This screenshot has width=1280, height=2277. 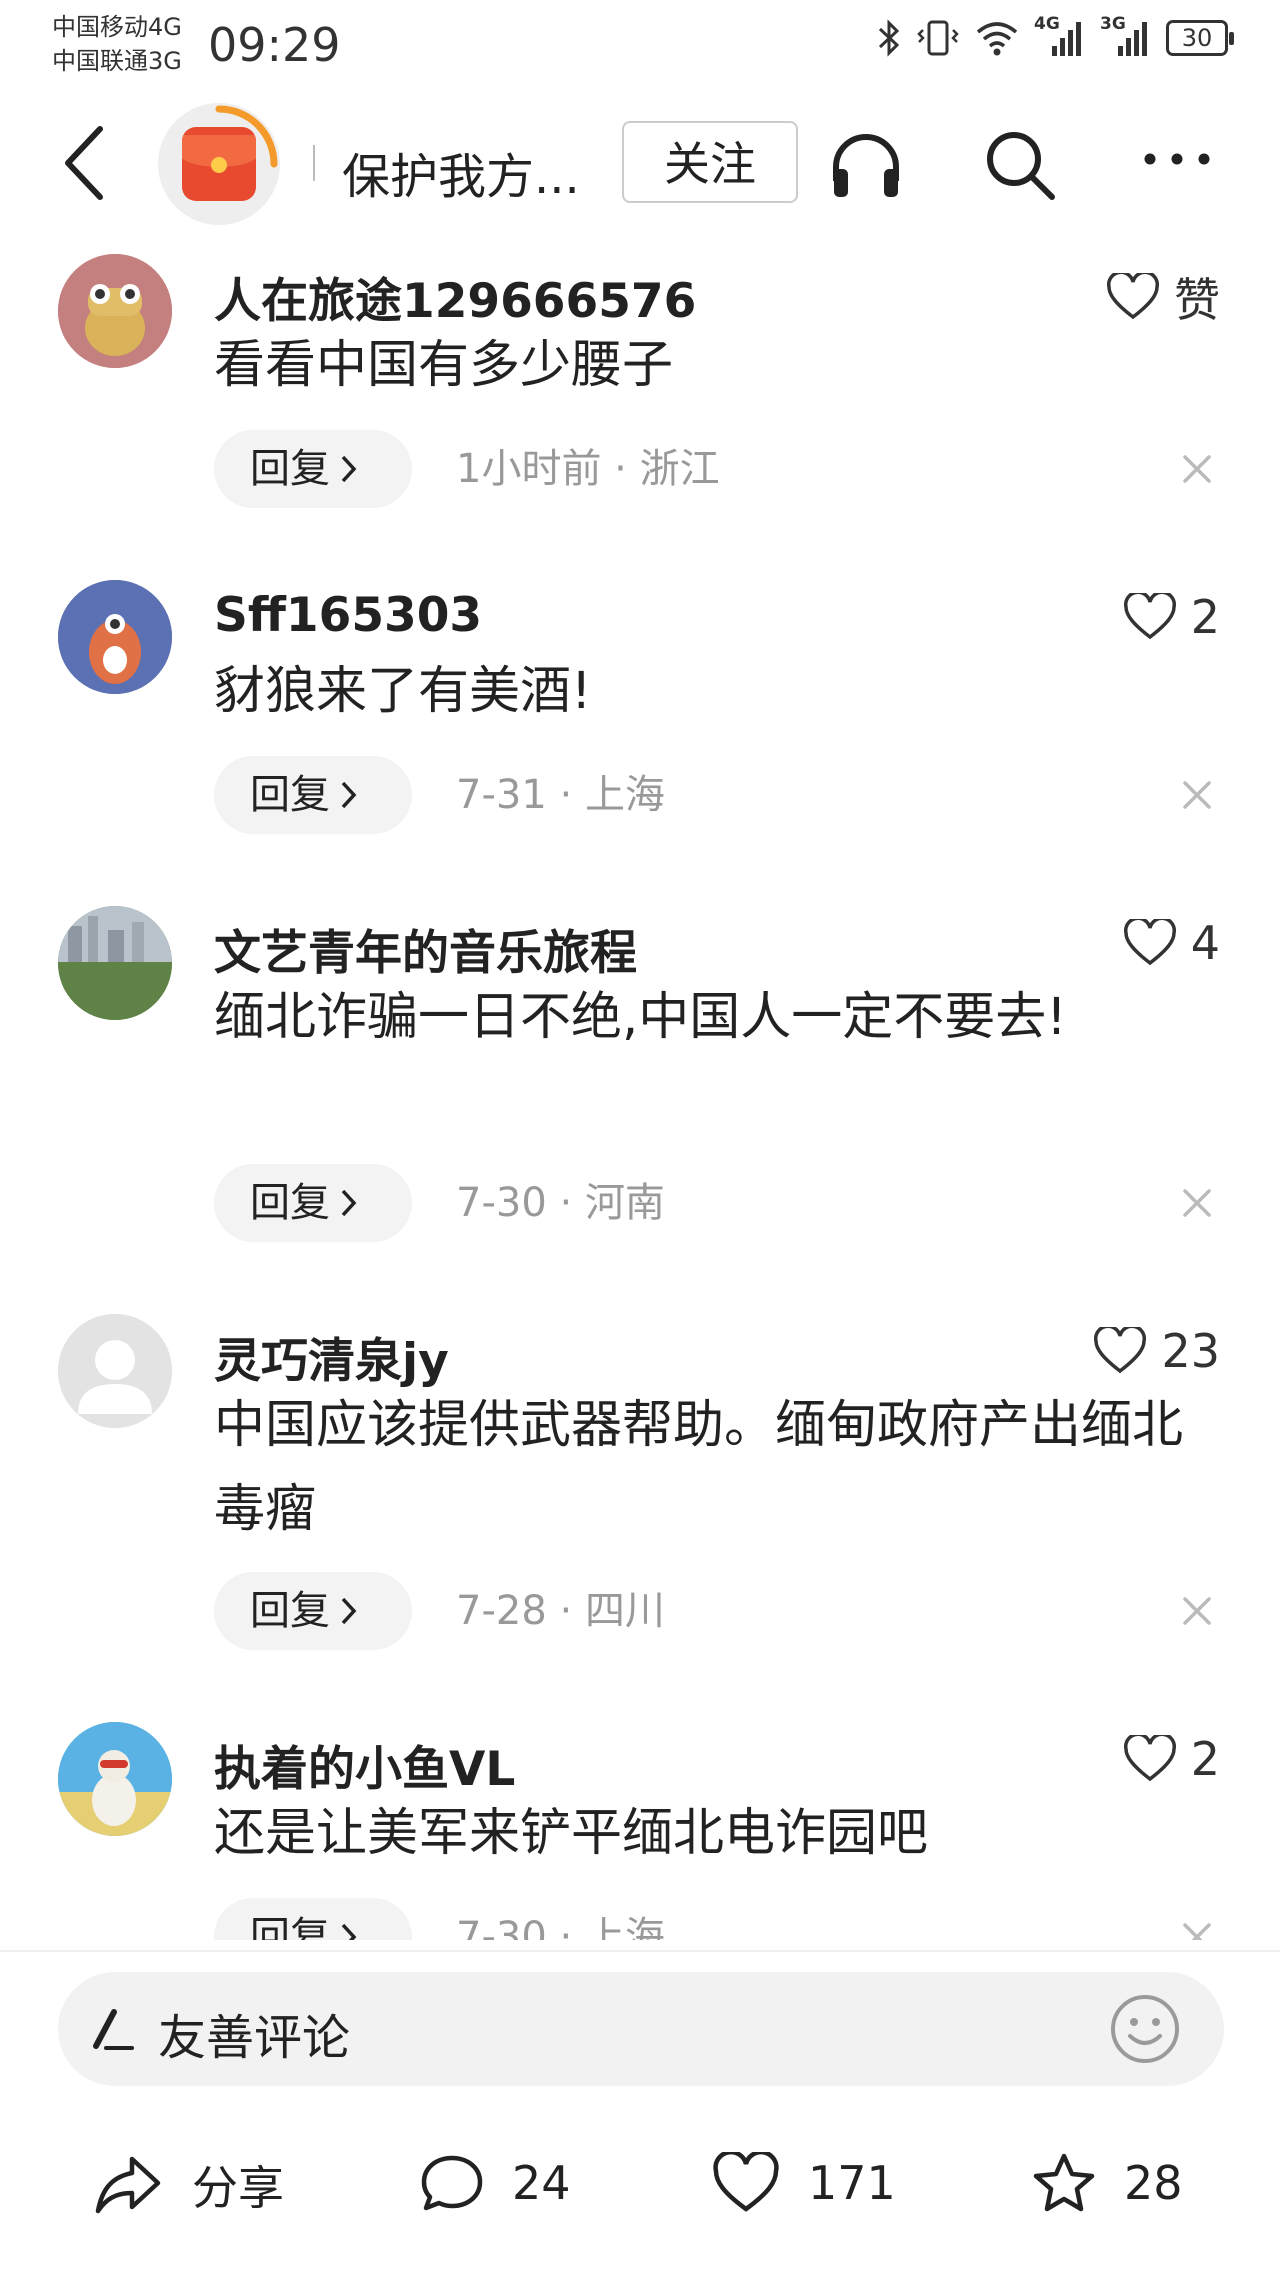 What do you see at coordinates (314, 163) in the screenshot?
I see `nav-divider` at bounding box center [314, 163].